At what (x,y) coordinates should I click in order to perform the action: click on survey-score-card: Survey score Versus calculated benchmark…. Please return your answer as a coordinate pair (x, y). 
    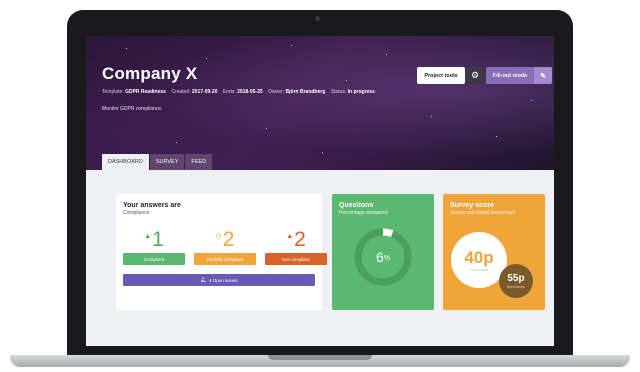
    Looking at the image, I should click on (494, 252).